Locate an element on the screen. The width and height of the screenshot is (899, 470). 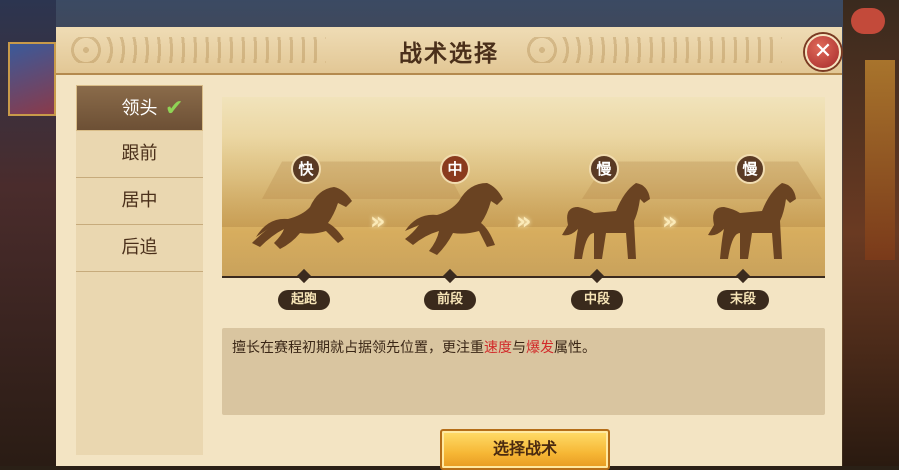
tab-label: 居中 is located at coordinates (139, 200).